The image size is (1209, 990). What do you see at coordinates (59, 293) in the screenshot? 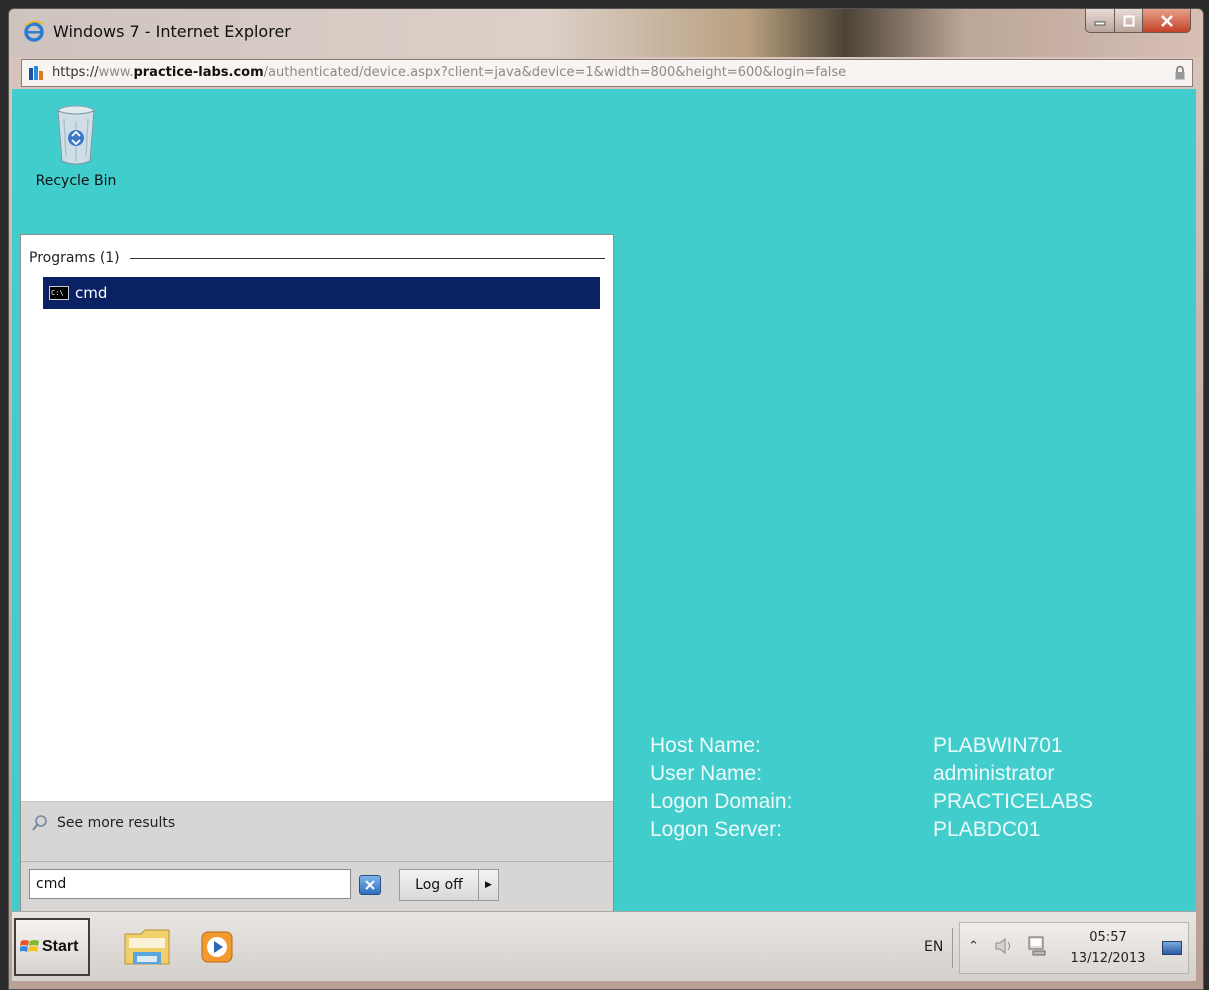
I see `cmd-icon: C:\` at bounding box center [59, 293].